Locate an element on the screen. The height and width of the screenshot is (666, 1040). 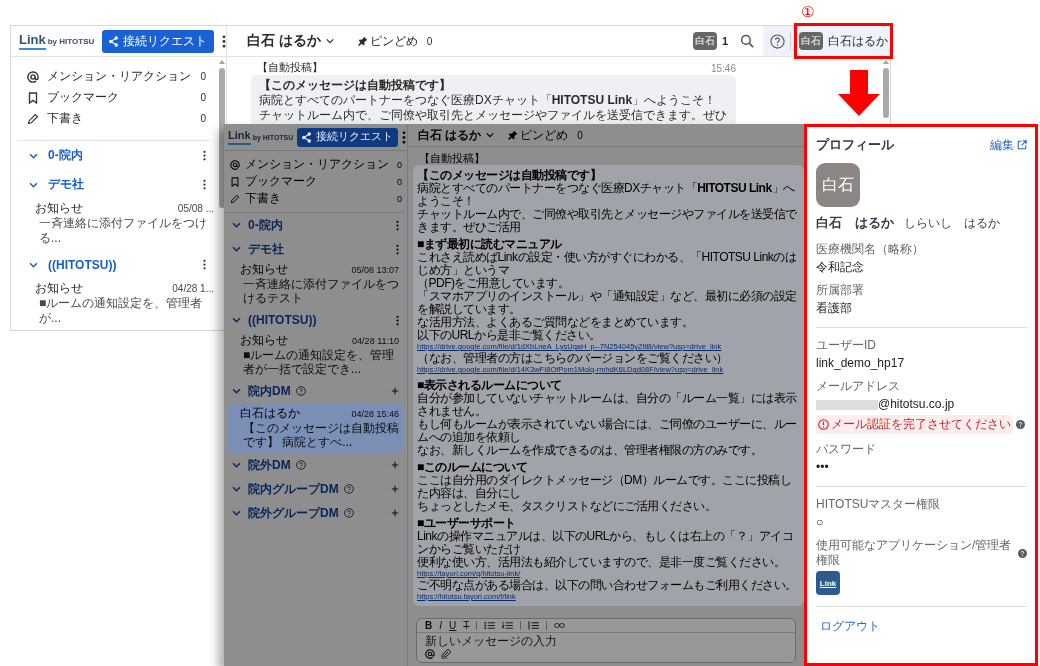
group-name: 院外グループDM is located at coordinates (293, 513).